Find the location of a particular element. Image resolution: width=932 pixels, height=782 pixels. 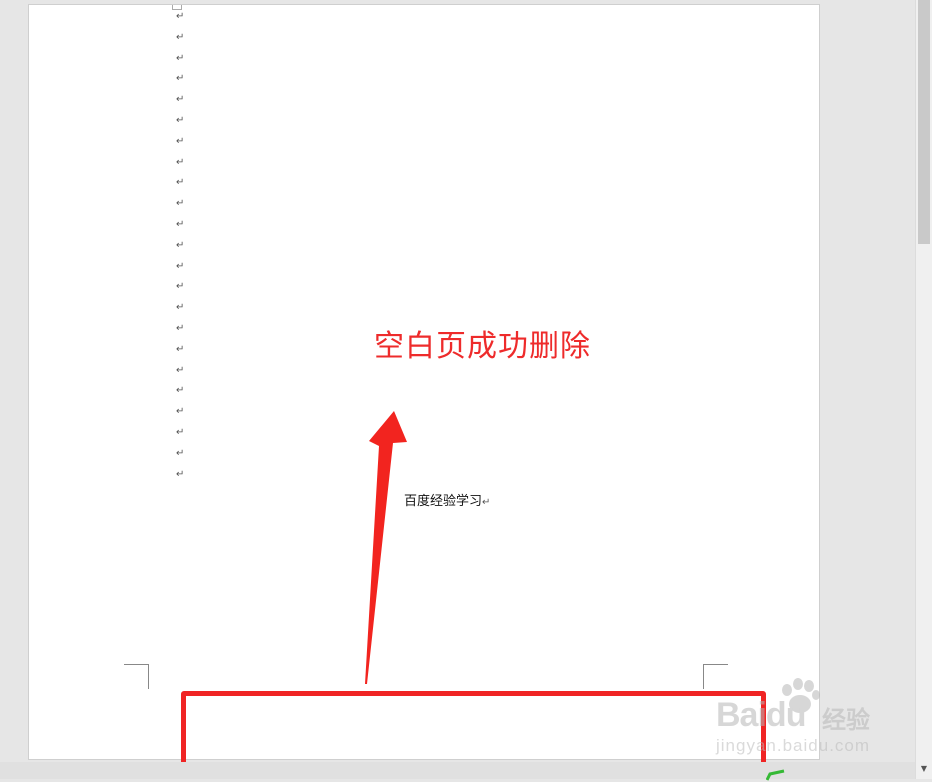

watermark-brand-suffix: du is located at coordinates (786, 715).